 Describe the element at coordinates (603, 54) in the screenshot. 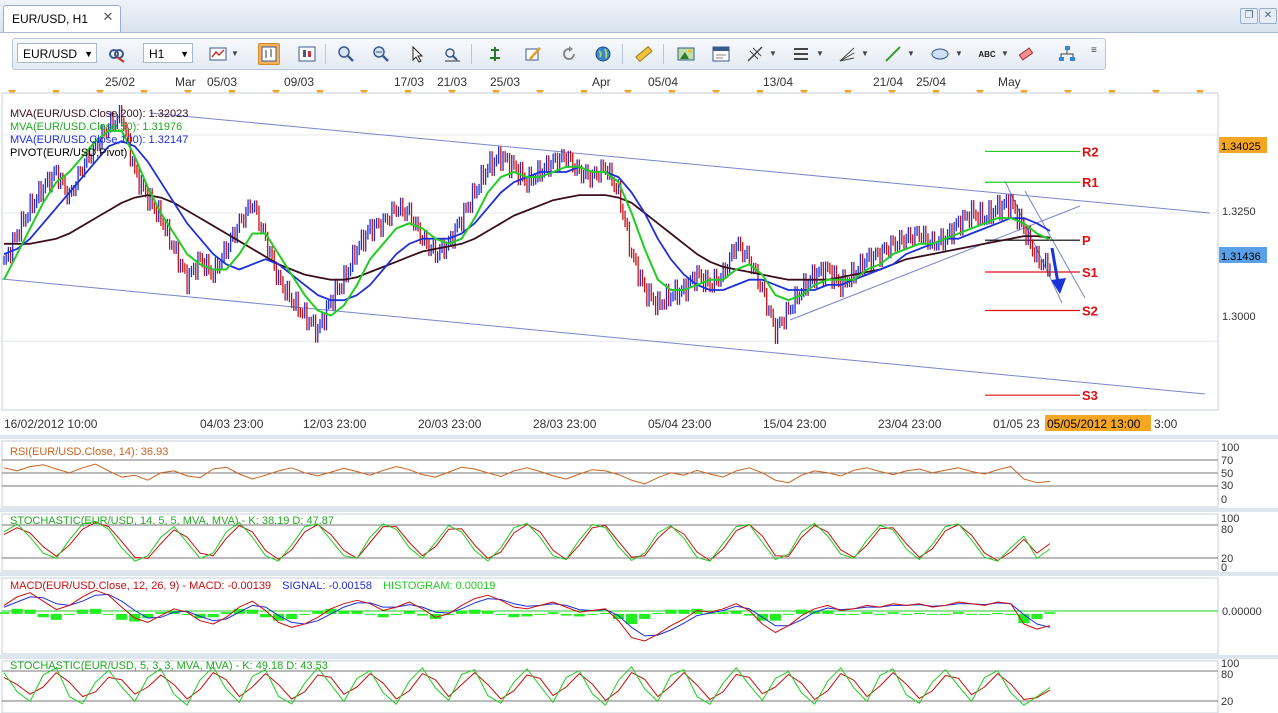

I see `globe-icon` at that location.